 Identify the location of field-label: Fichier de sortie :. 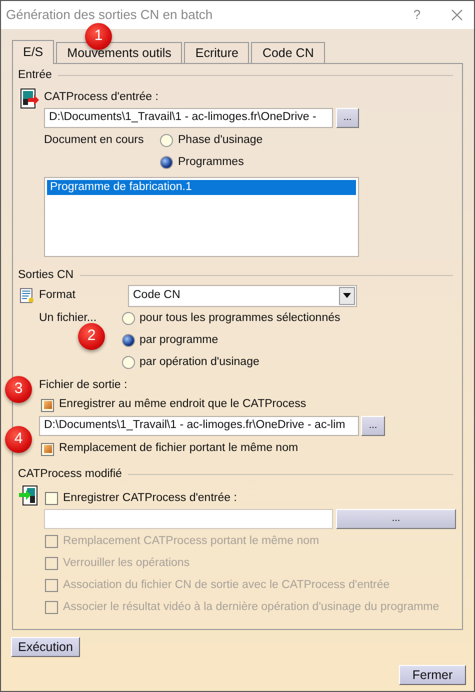
(83, 385).